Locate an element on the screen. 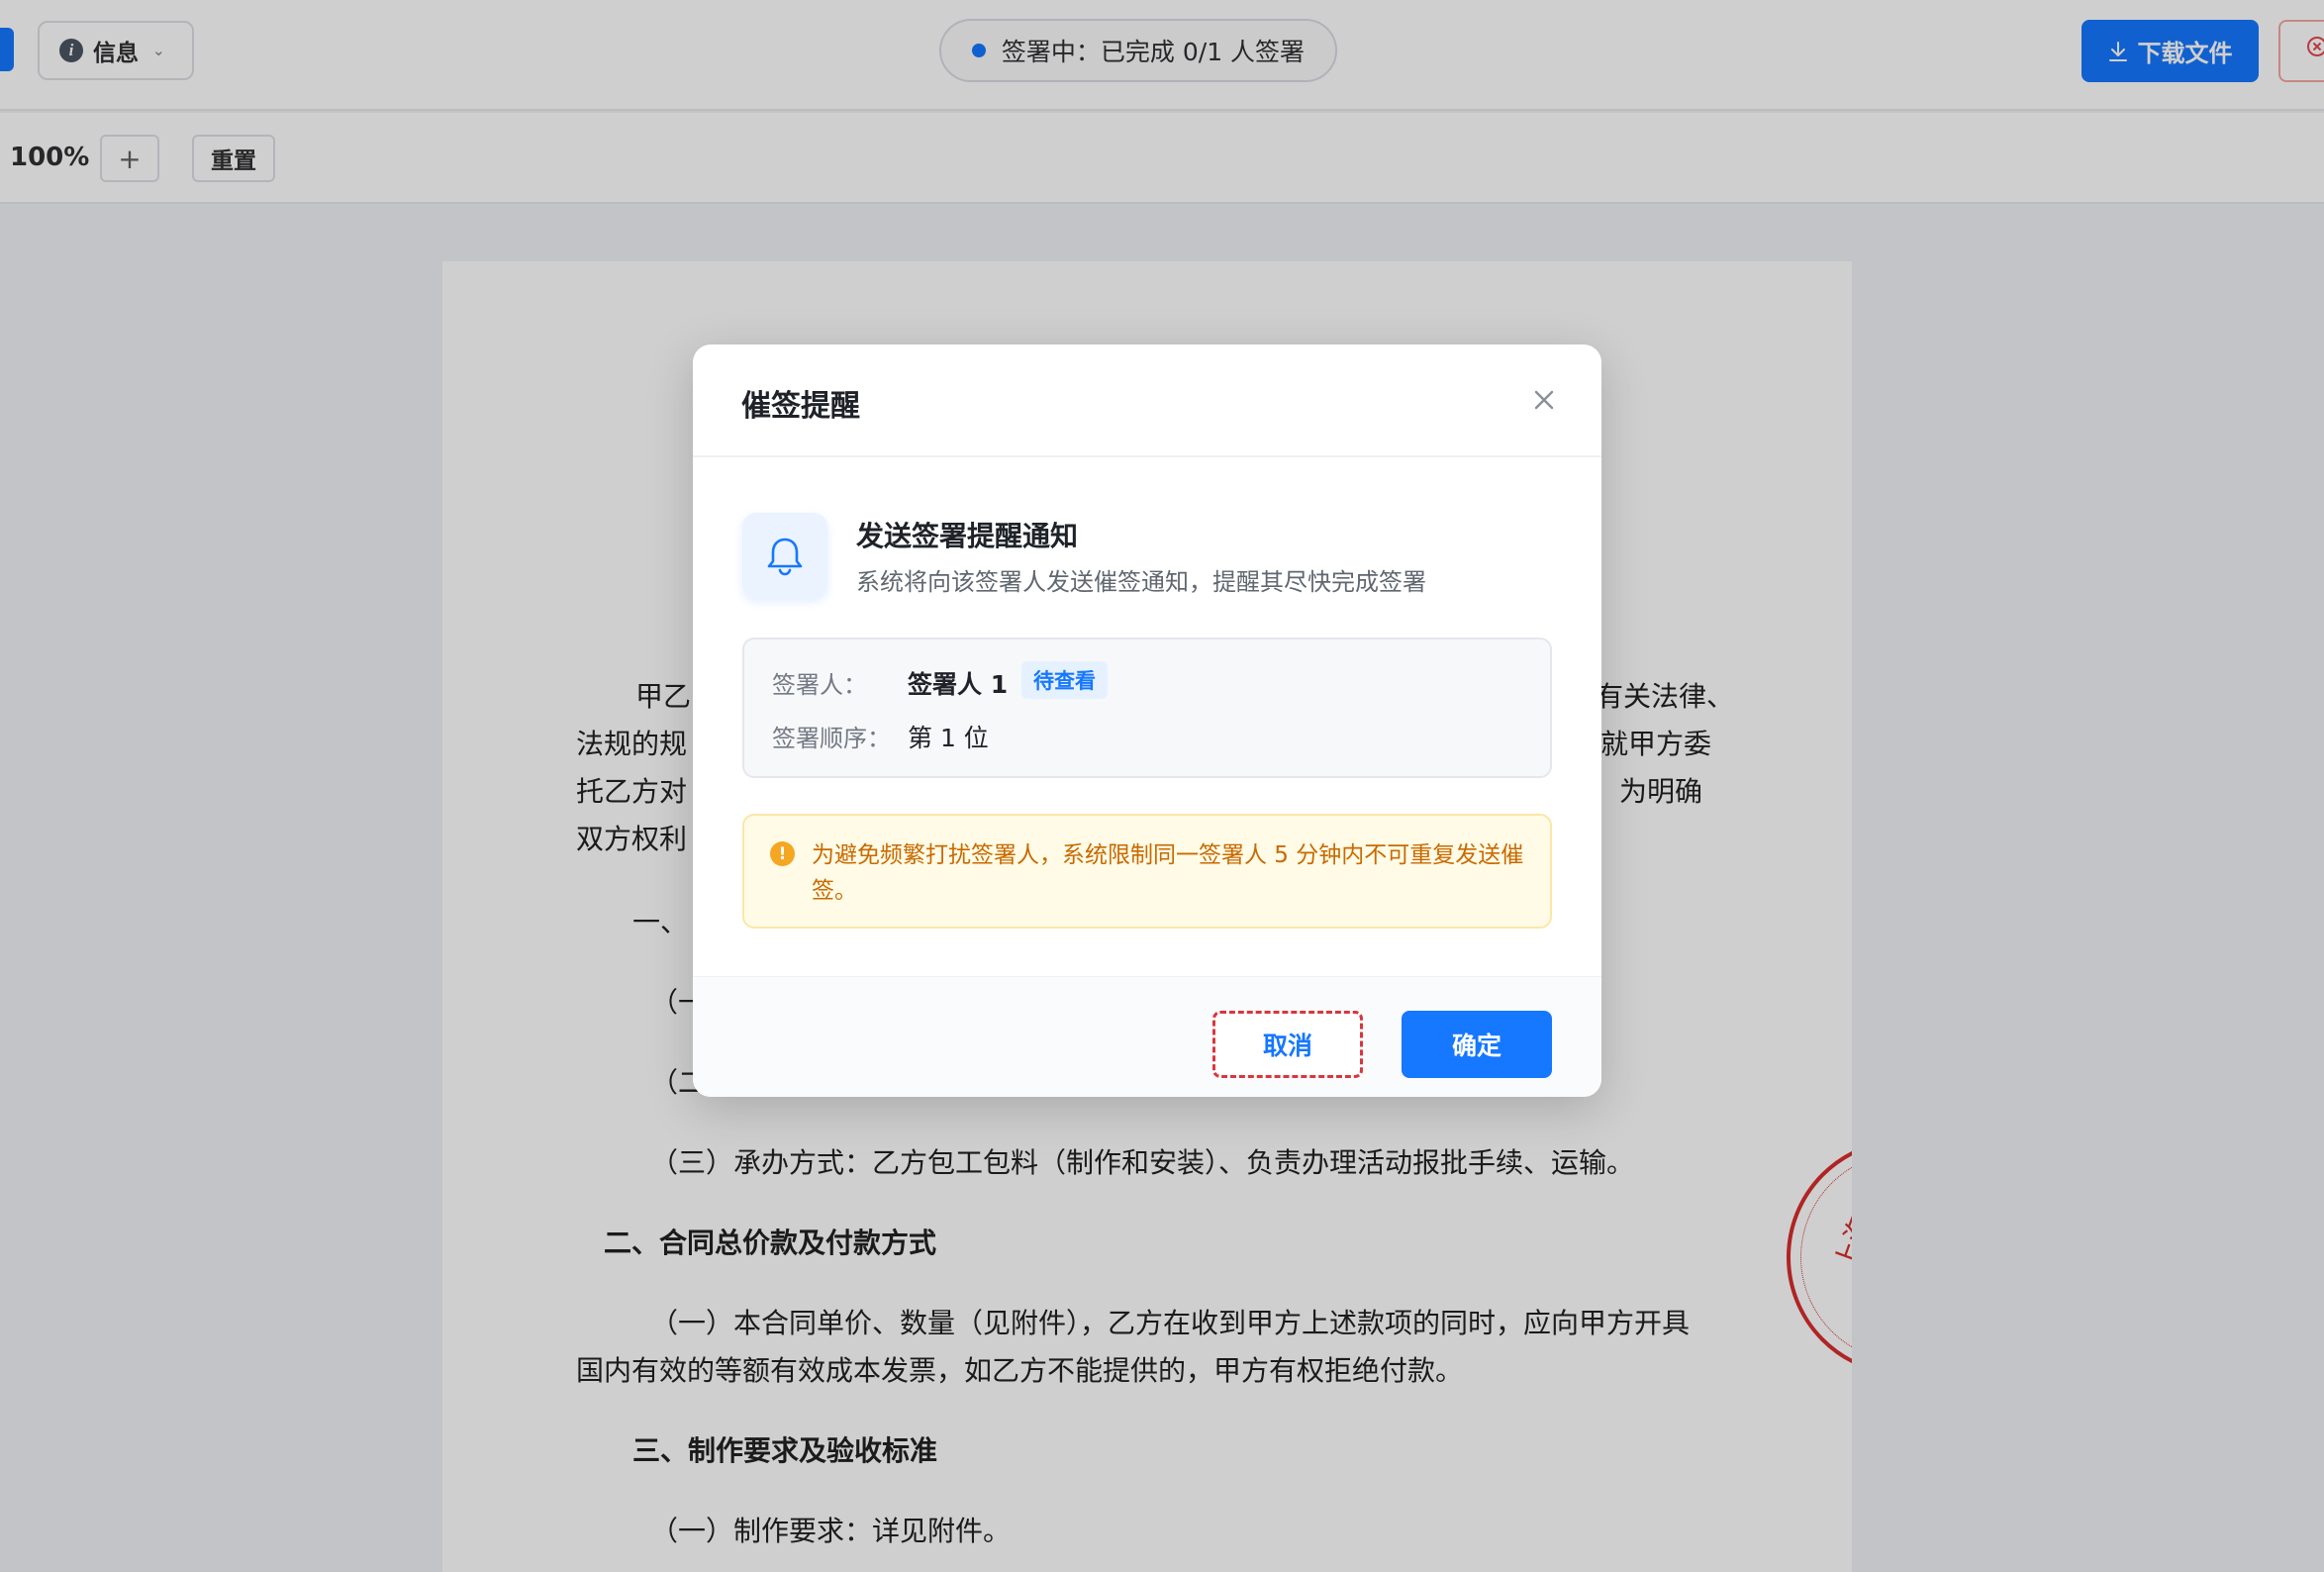 The width and height of the screenshot is (2324, 1572). dialog-close-button is located at coordinates (1544, 400).